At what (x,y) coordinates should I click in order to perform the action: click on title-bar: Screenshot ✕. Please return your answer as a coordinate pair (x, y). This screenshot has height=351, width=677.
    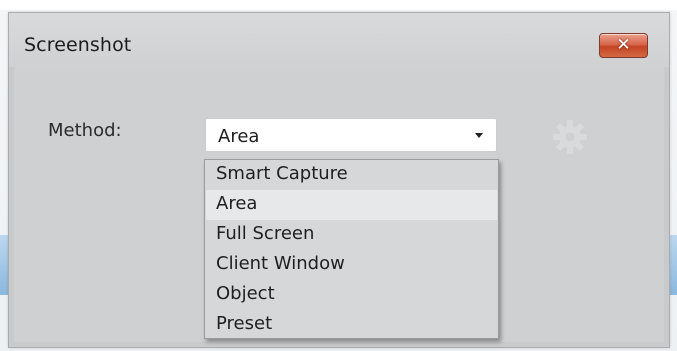
    Looking at the image, I should click on (339, 40).